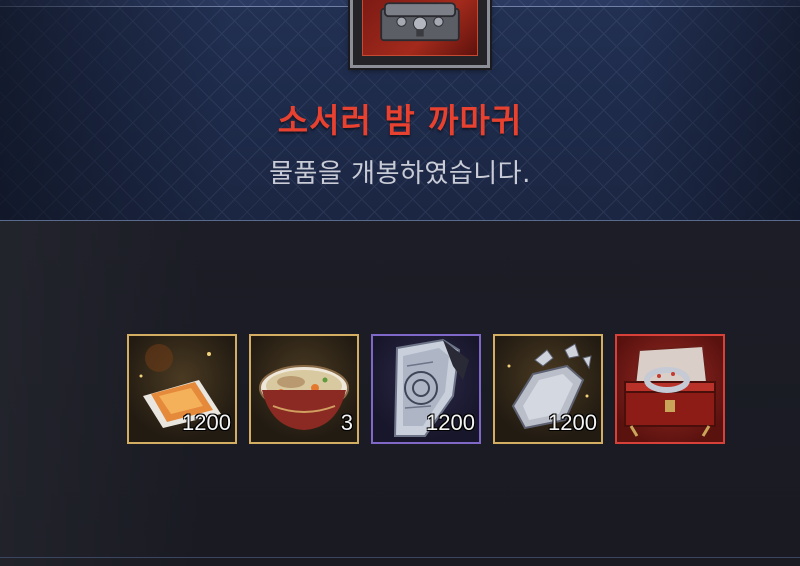 This screenshot has width=800, height=566. I want to click on silver-chest-icon, so click(420, 22).